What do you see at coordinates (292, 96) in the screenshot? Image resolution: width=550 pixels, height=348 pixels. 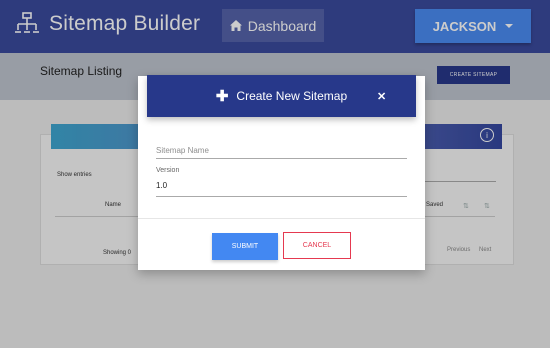 I see `modal-title: Create New Sitemap` at bounding box center [292, 96].